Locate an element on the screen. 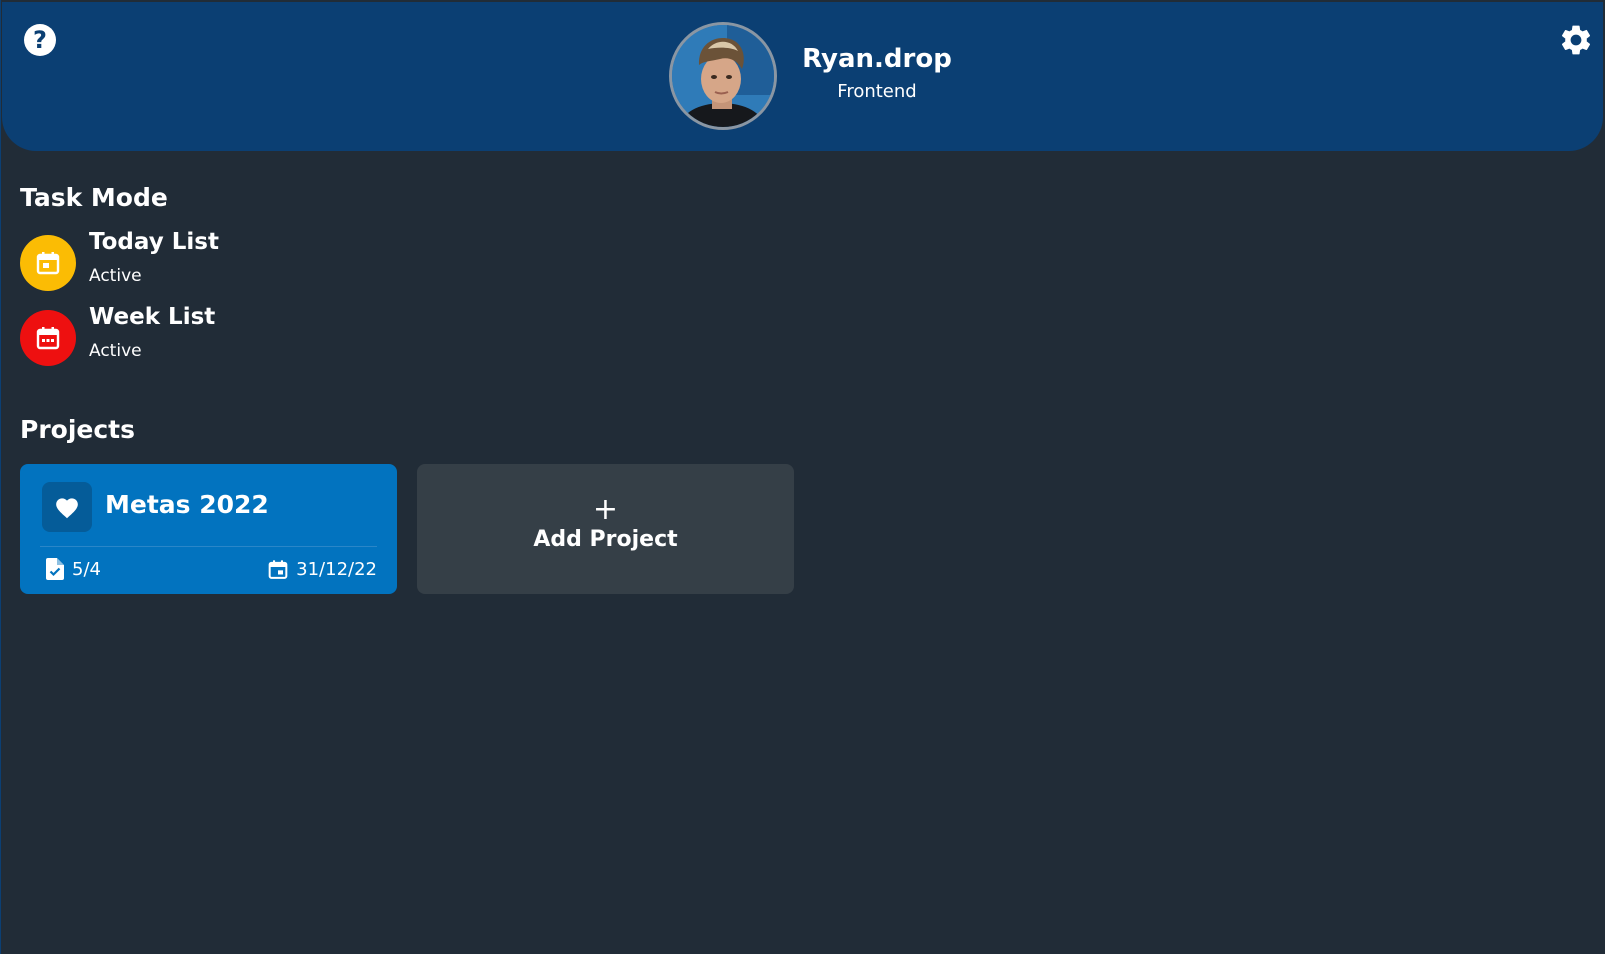 This screenshot has width=1605, height=954. heart-icon is located at coordinates (67, 507).